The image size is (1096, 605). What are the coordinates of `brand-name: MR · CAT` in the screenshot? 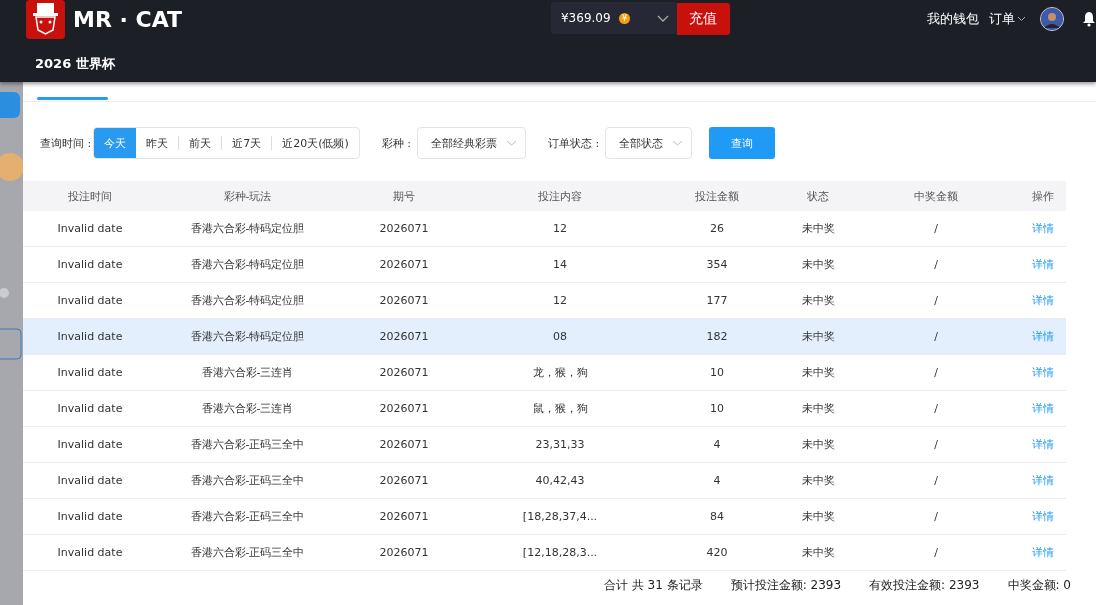 It's located at (127, 19).